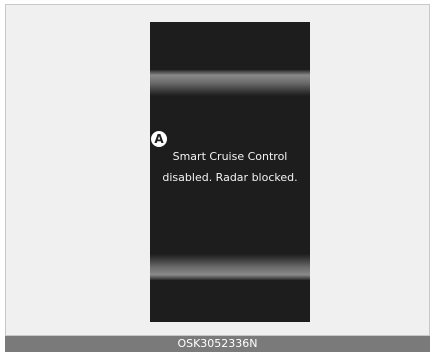 Image resolution: width=435 pixels, height=352 pixels. What do you see at coordinates (159, 139) in the screenshot?
I see `callout-marker-a: A` at bounding box center [159, 139].